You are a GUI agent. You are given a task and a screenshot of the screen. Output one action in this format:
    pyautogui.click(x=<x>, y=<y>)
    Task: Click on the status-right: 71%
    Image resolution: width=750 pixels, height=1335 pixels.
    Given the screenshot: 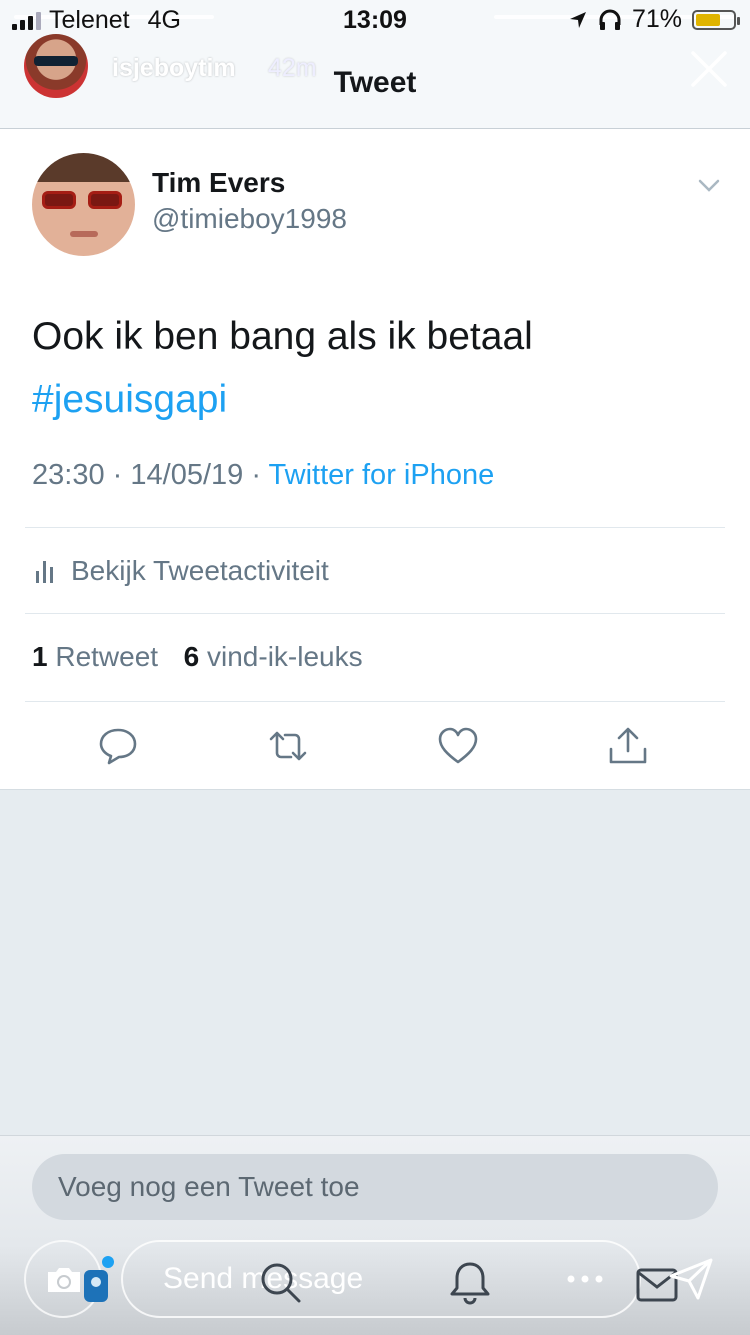 What is the action you would take?
    pyautogui.click(x=654, y=19)
    